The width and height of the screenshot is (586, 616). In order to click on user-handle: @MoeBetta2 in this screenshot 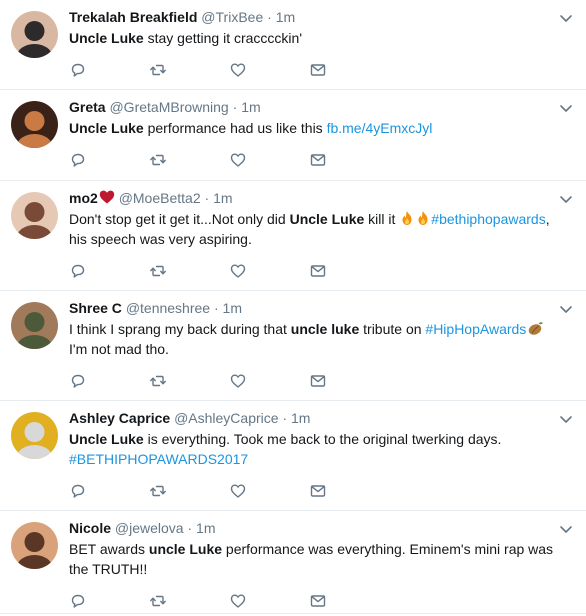, I will do `click(160, 198)`.